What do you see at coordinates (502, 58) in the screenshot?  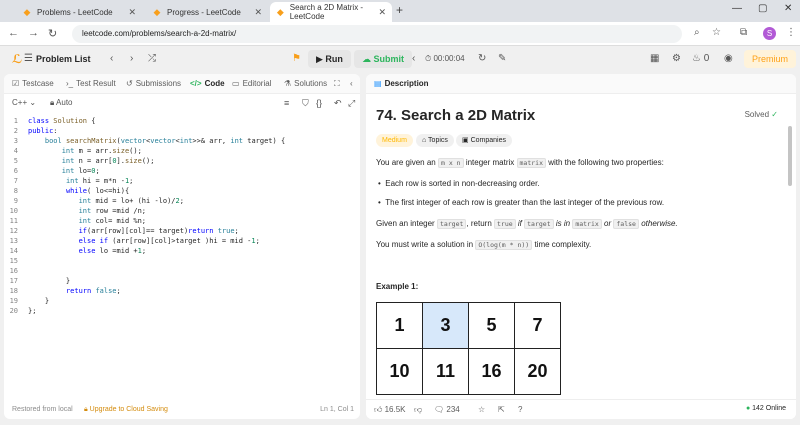 I see `notes-icon: ✎` at bounding box center [502, 58].